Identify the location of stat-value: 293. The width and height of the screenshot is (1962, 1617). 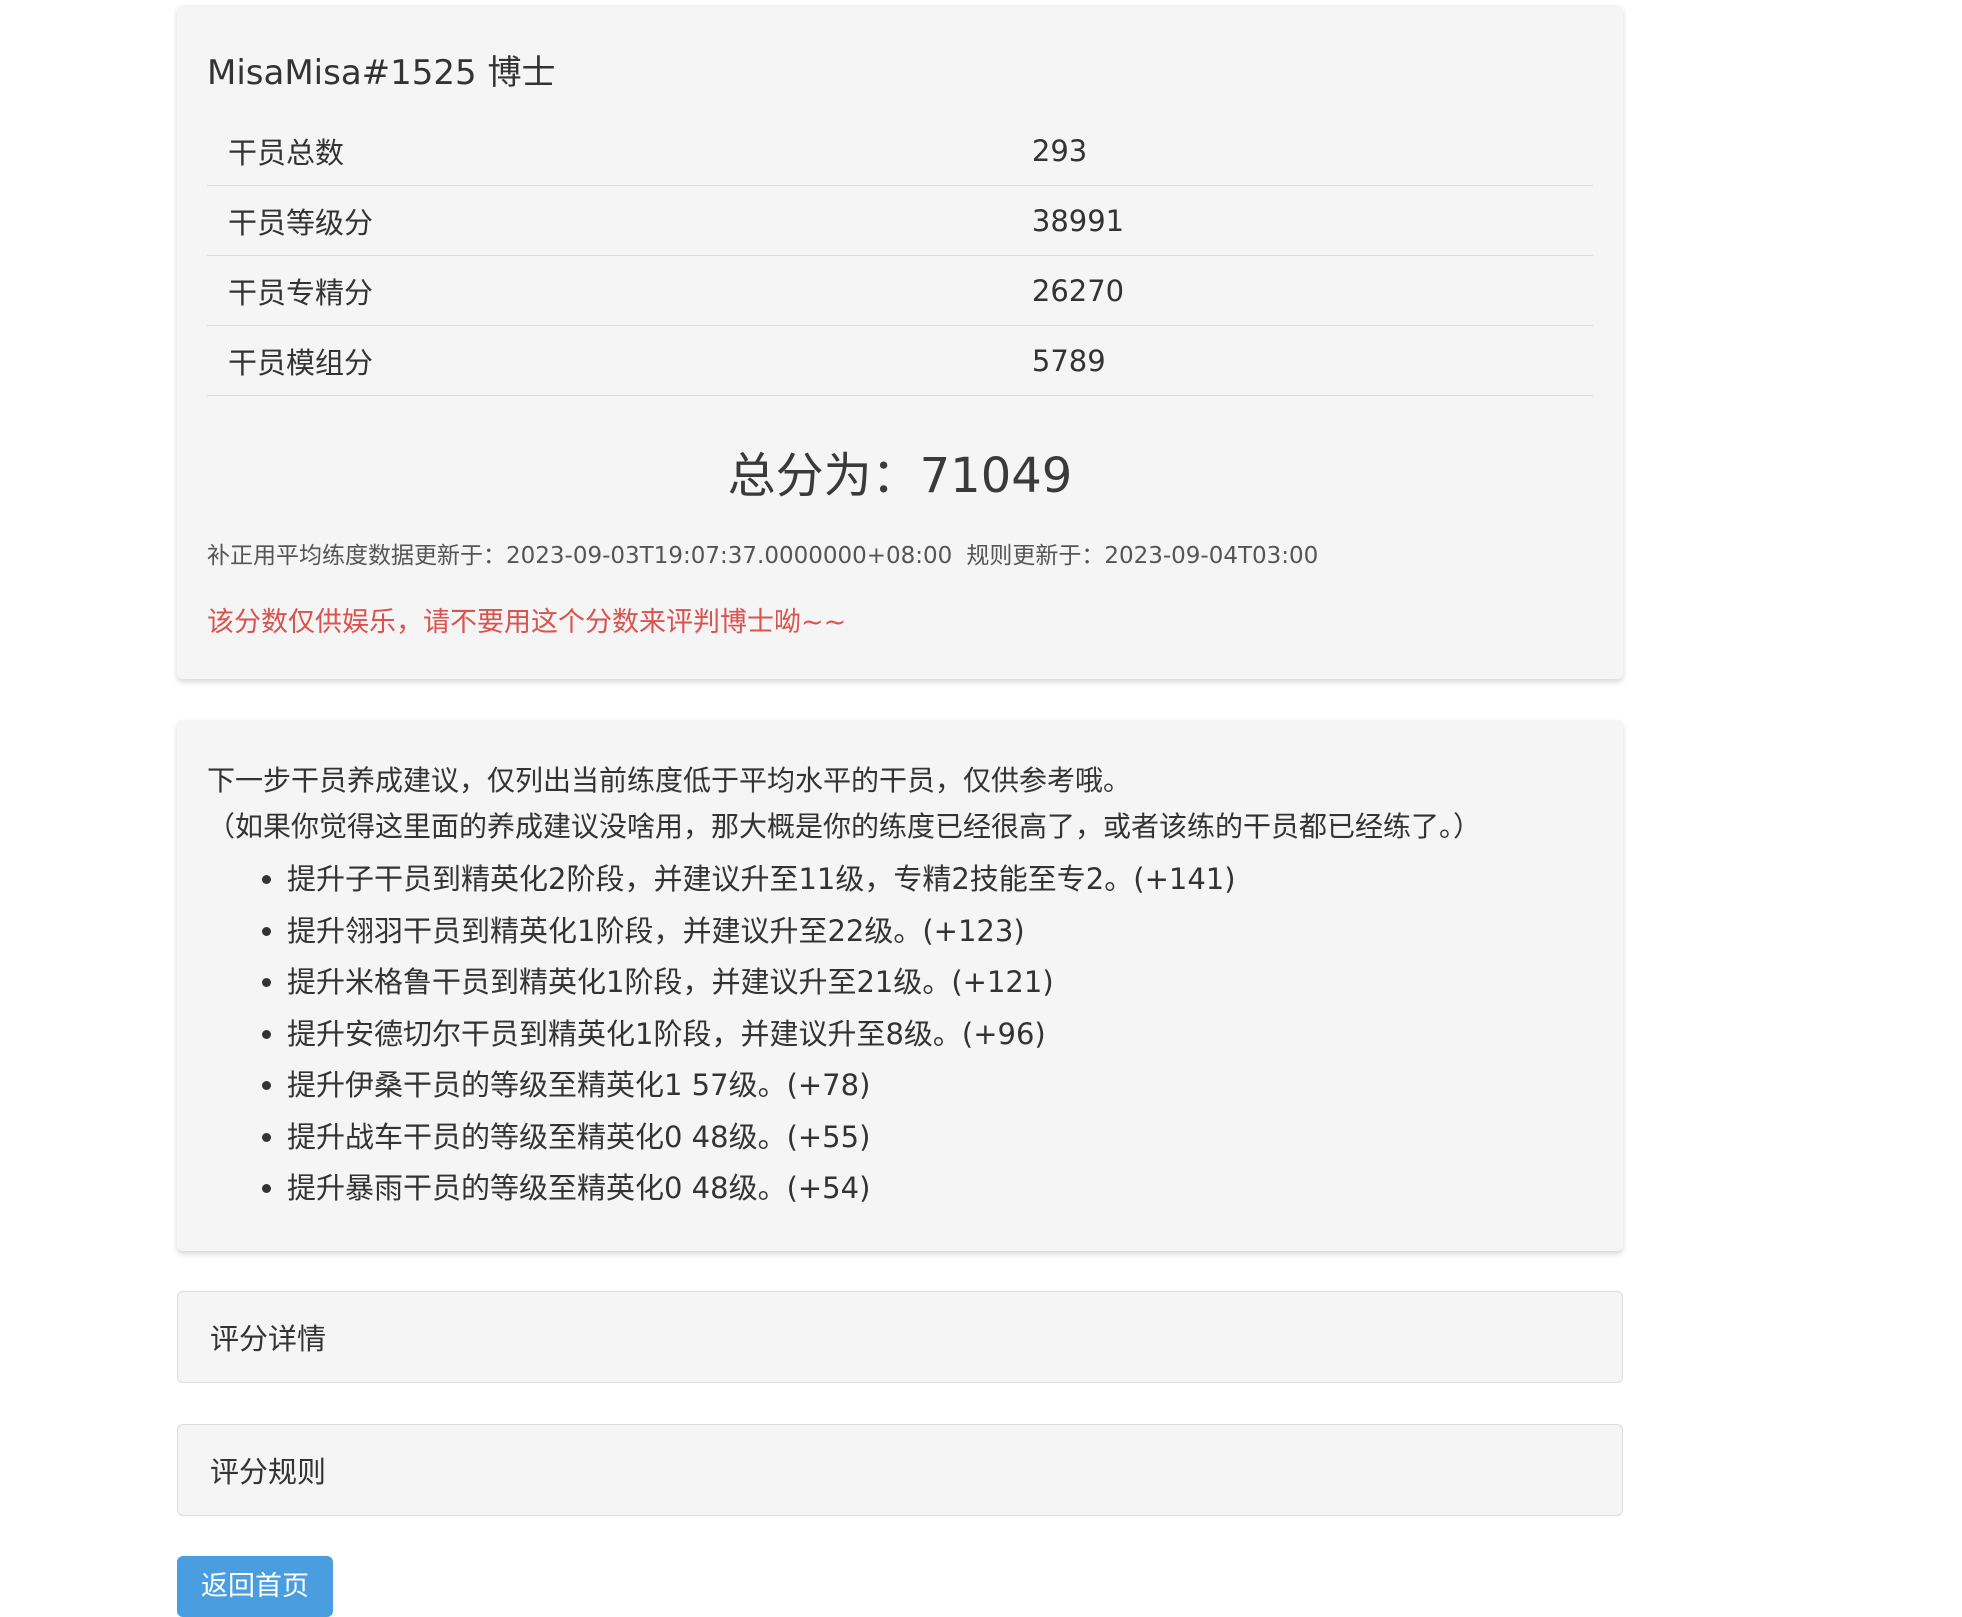
(1301, 151).